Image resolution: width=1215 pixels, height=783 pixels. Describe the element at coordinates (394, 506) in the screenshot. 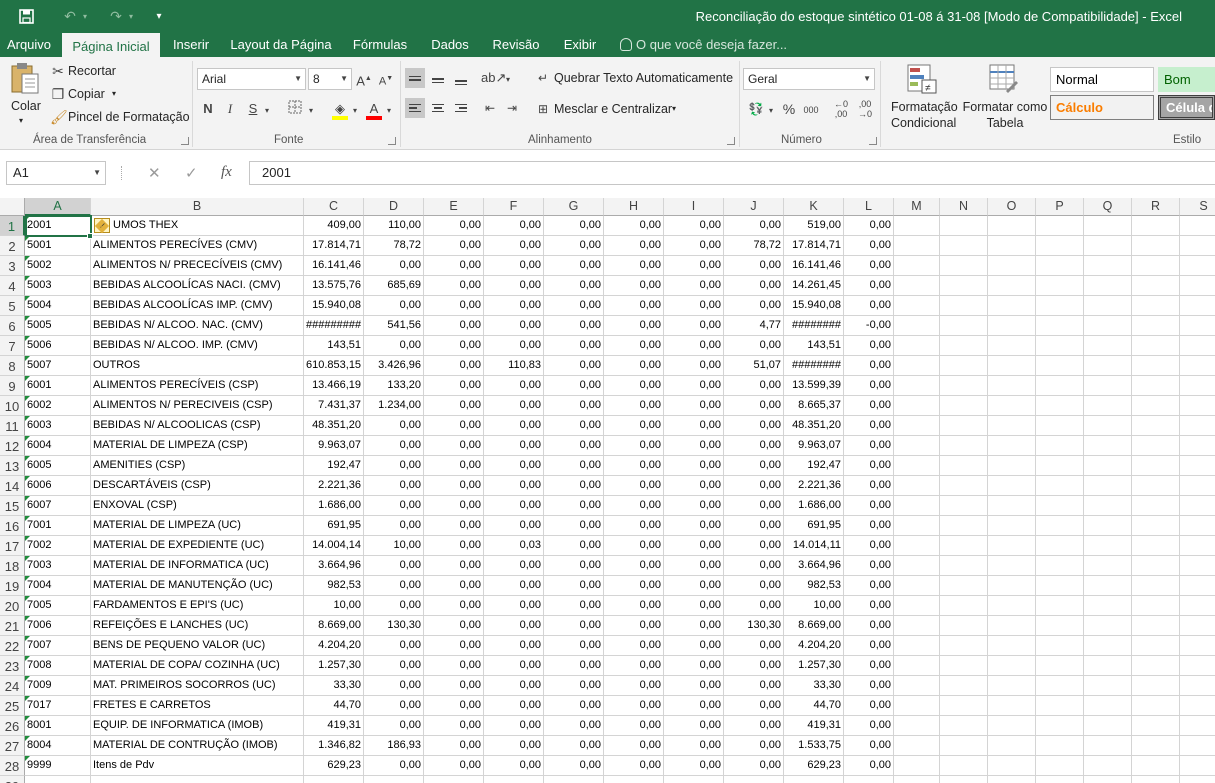

I see `cell-d15: 0,00` at that location.